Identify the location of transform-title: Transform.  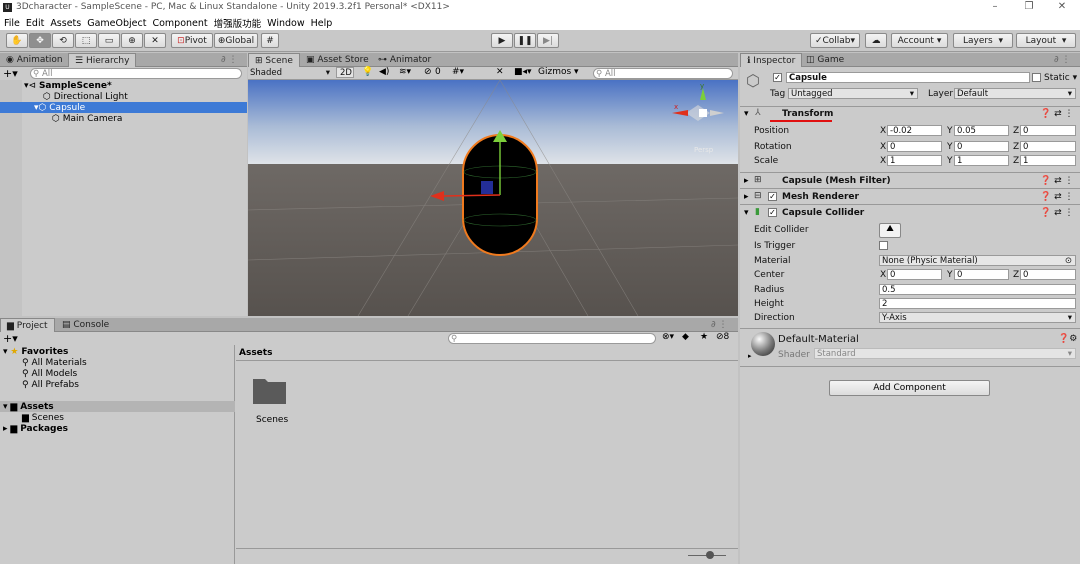
(807, 114).